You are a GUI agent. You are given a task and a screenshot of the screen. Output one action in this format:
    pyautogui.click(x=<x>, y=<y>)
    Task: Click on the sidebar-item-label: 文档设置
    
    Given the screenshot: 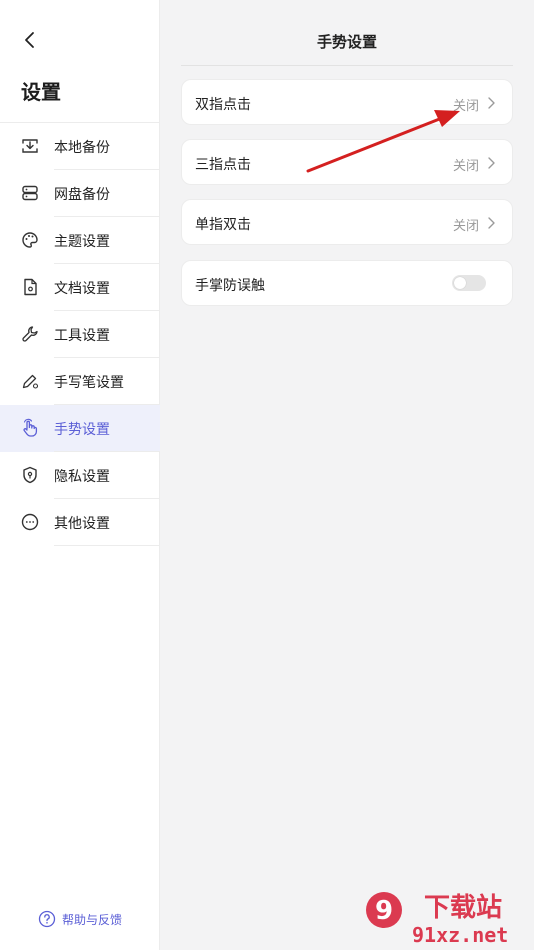 What is the action you would take?
    pyautogui.click(x=82, y=288)
    